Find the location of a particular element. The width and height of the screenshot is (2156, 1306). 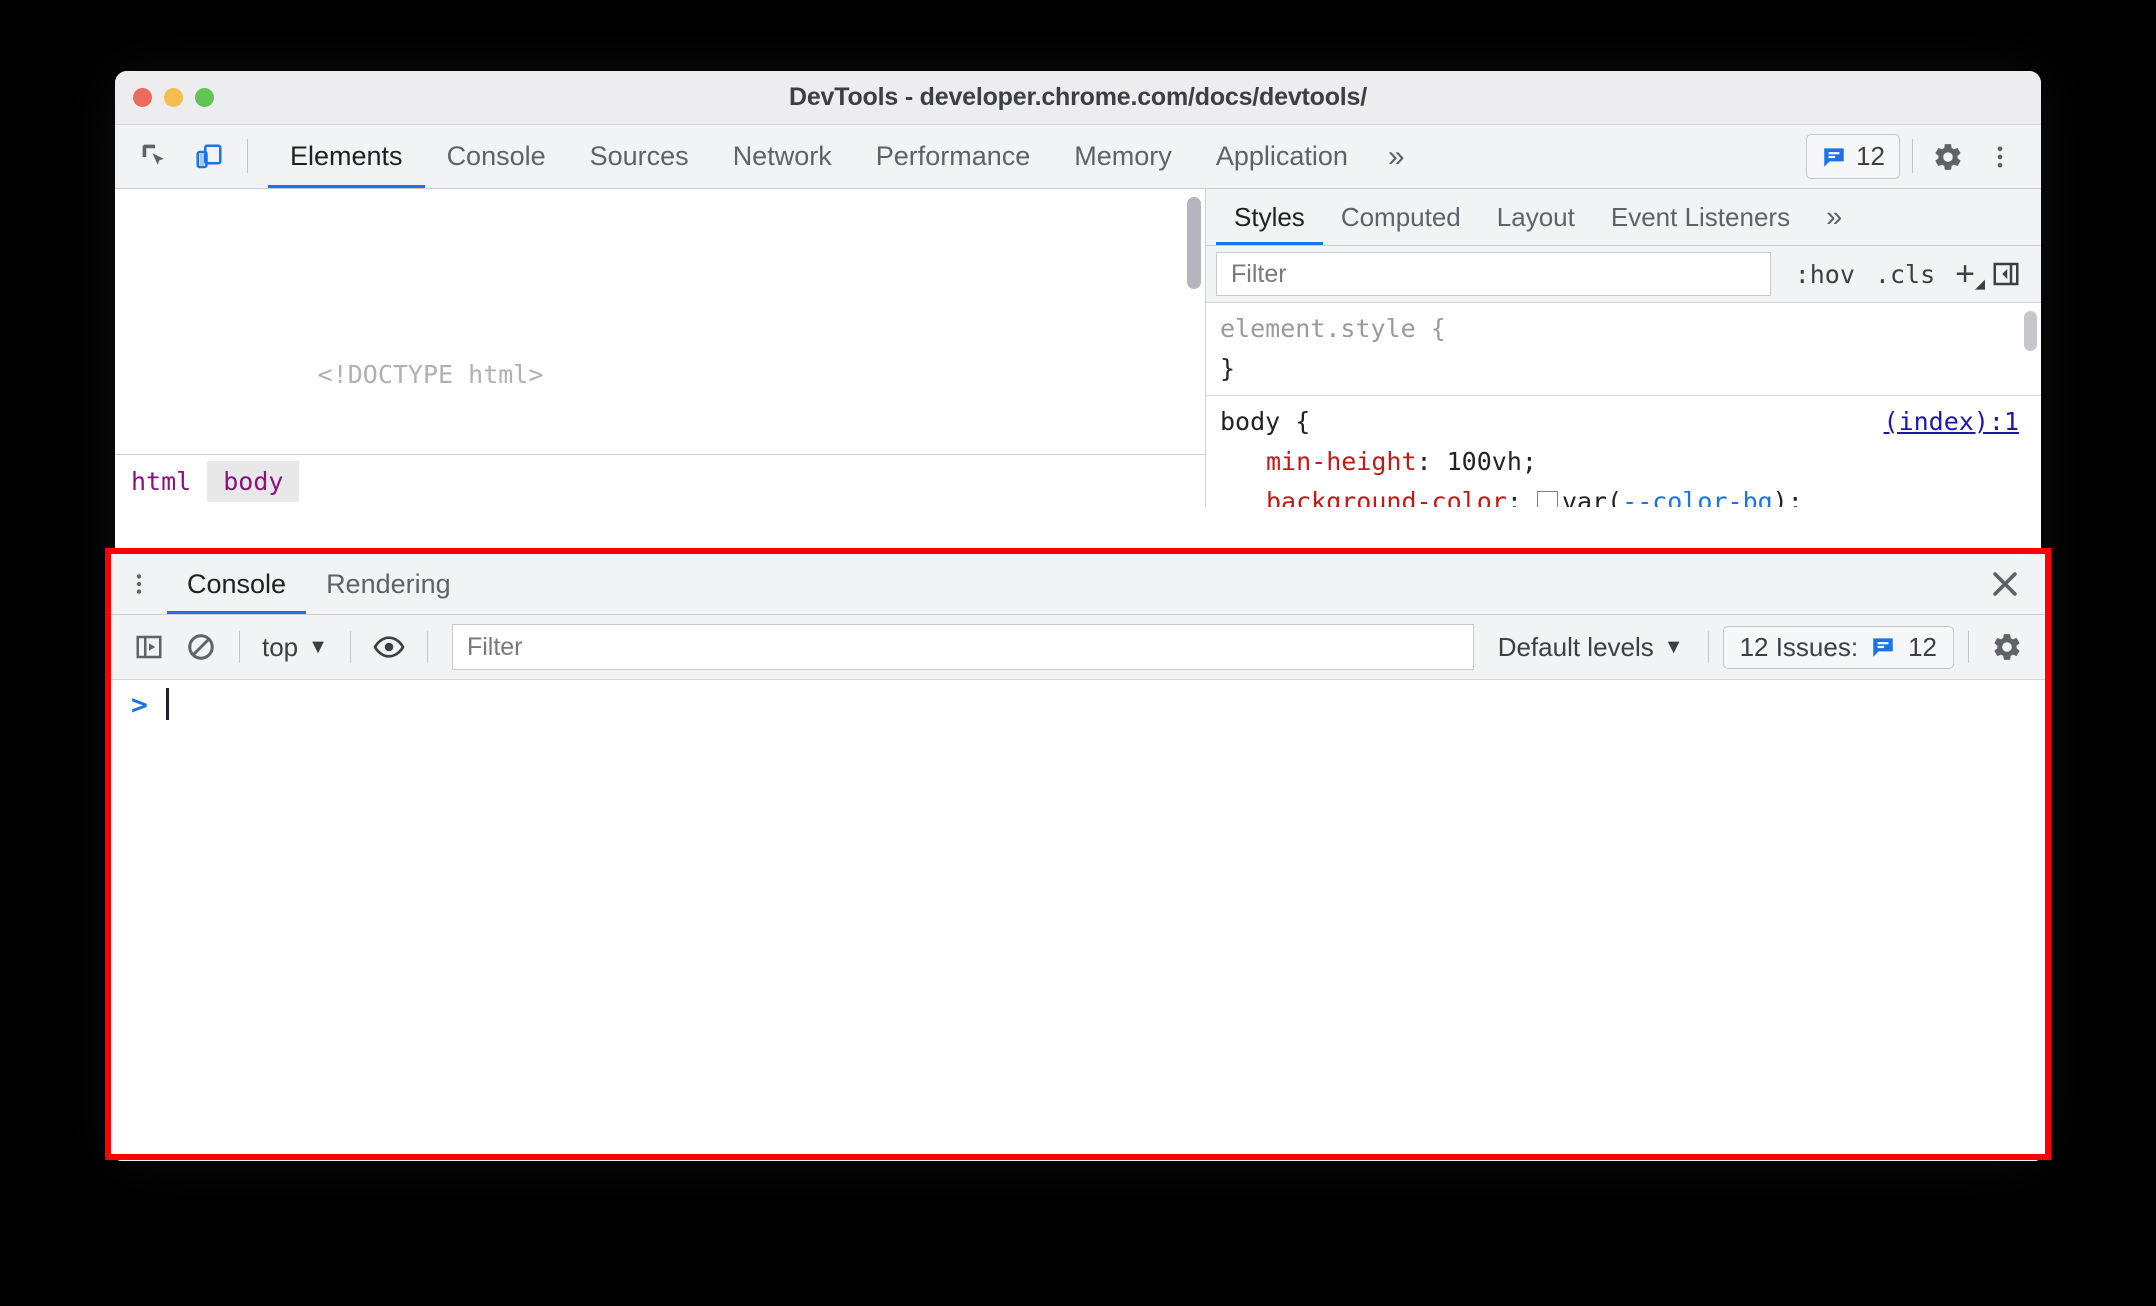

prop-sep-1: : is located at coordinates (1431, 461).